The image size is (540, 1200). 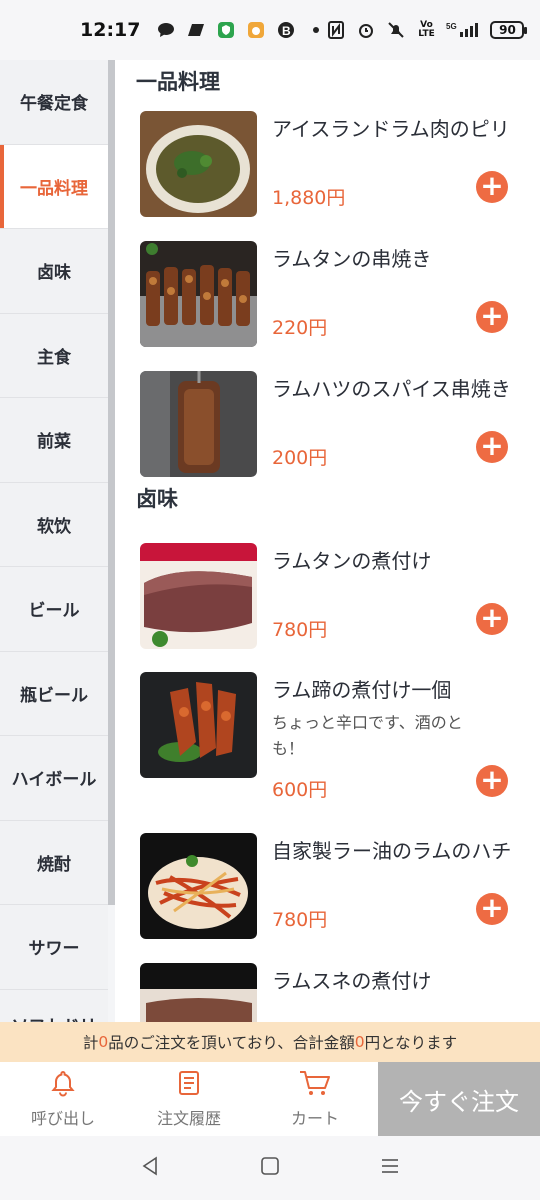 I want to click on sidebar-item-staple: 主食, so click(x=54, y=356).